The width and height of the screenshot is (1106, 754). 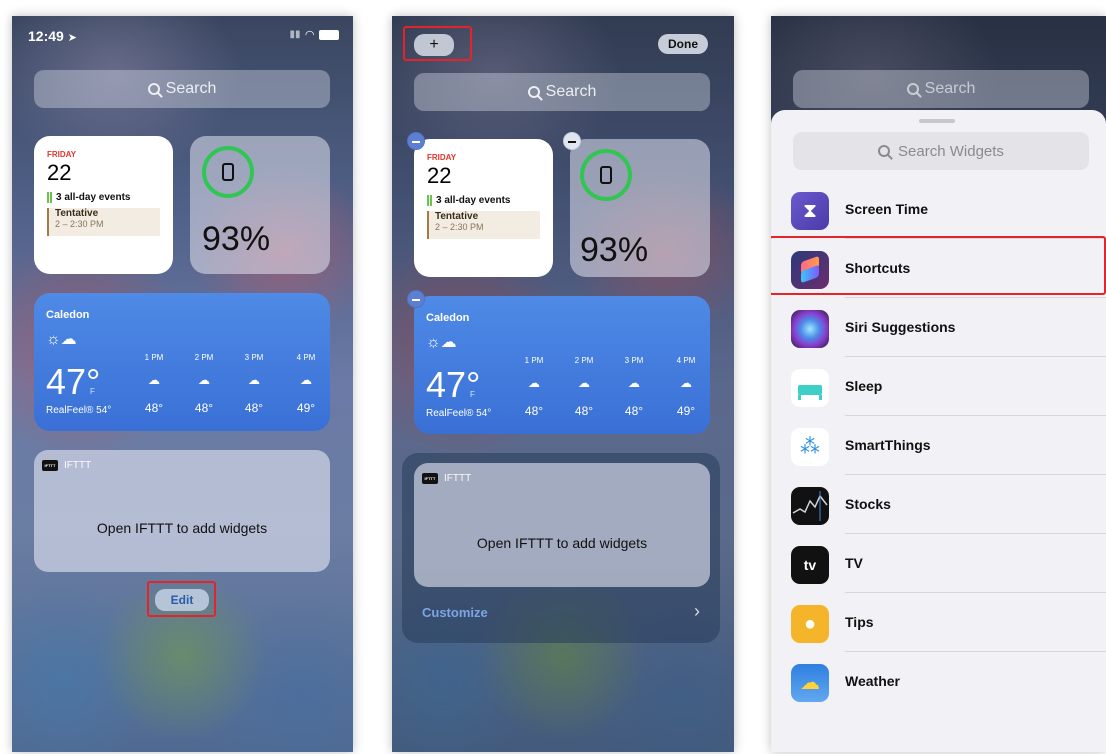 What do you see at coordinates (938, 445) in the screenshot?
I see `list-item: ⁂ SmartThings` at bounding box center [938, 445].